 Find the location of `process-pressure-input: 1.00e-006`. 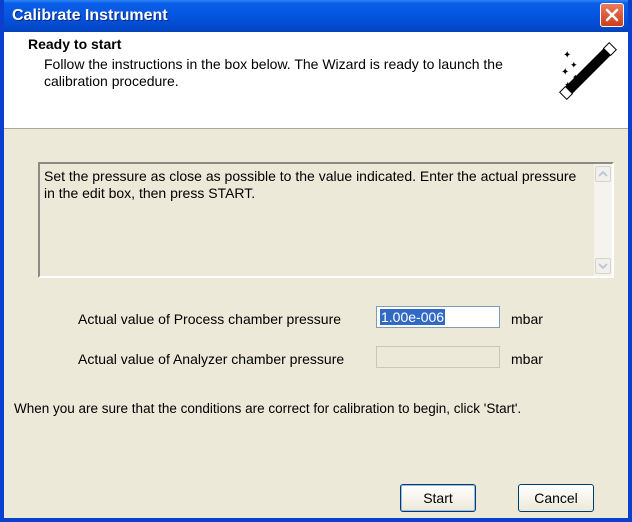

process-pressure-input: 1.00e-006 is located at coordinates (438, 317).